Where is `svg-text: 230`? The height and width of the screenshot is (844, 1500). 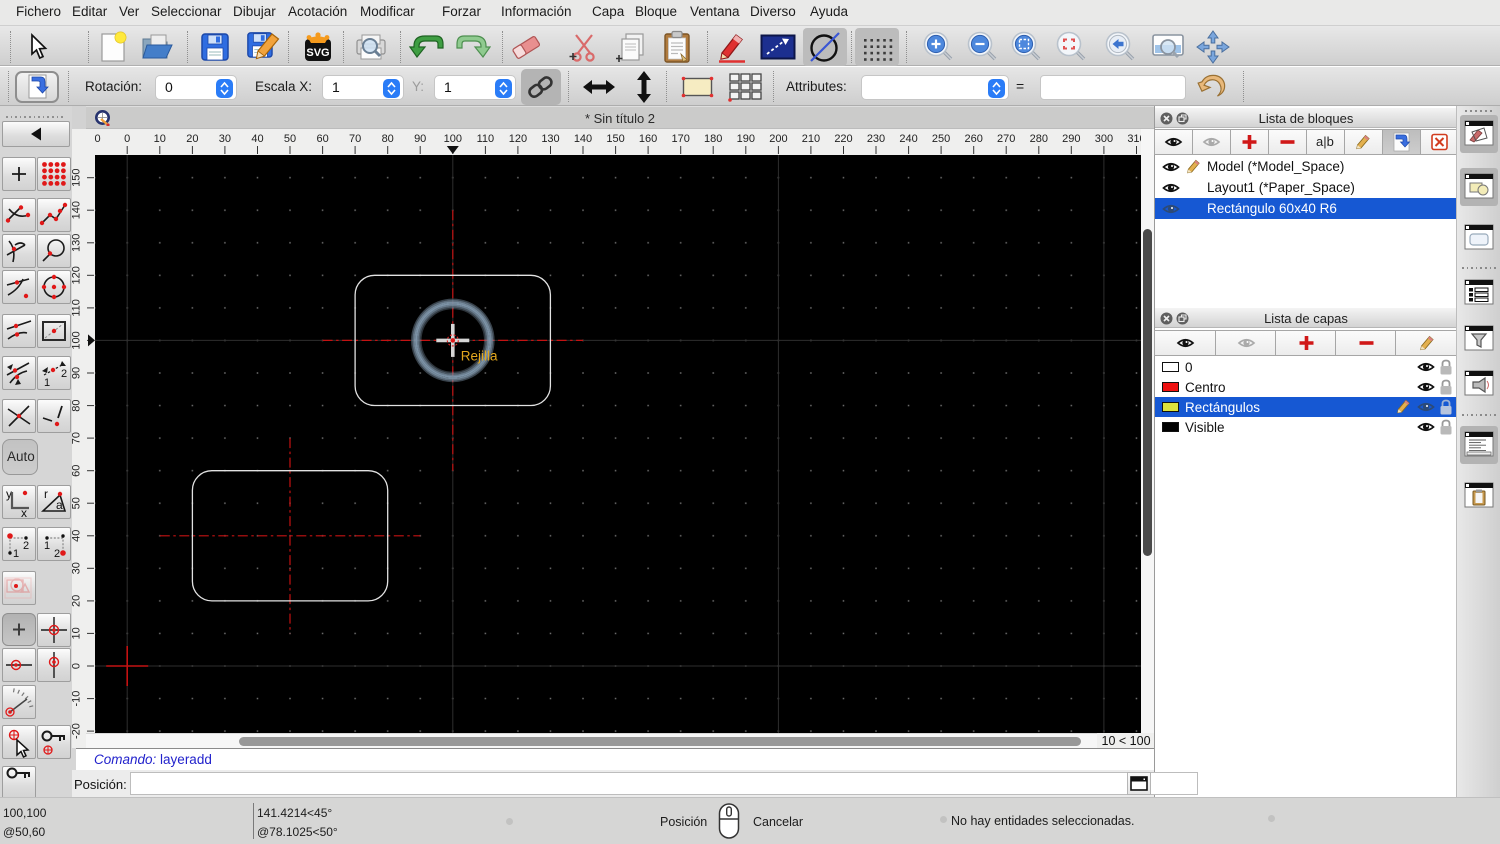
svg-text: 230 is located at coordinates (876, 139).